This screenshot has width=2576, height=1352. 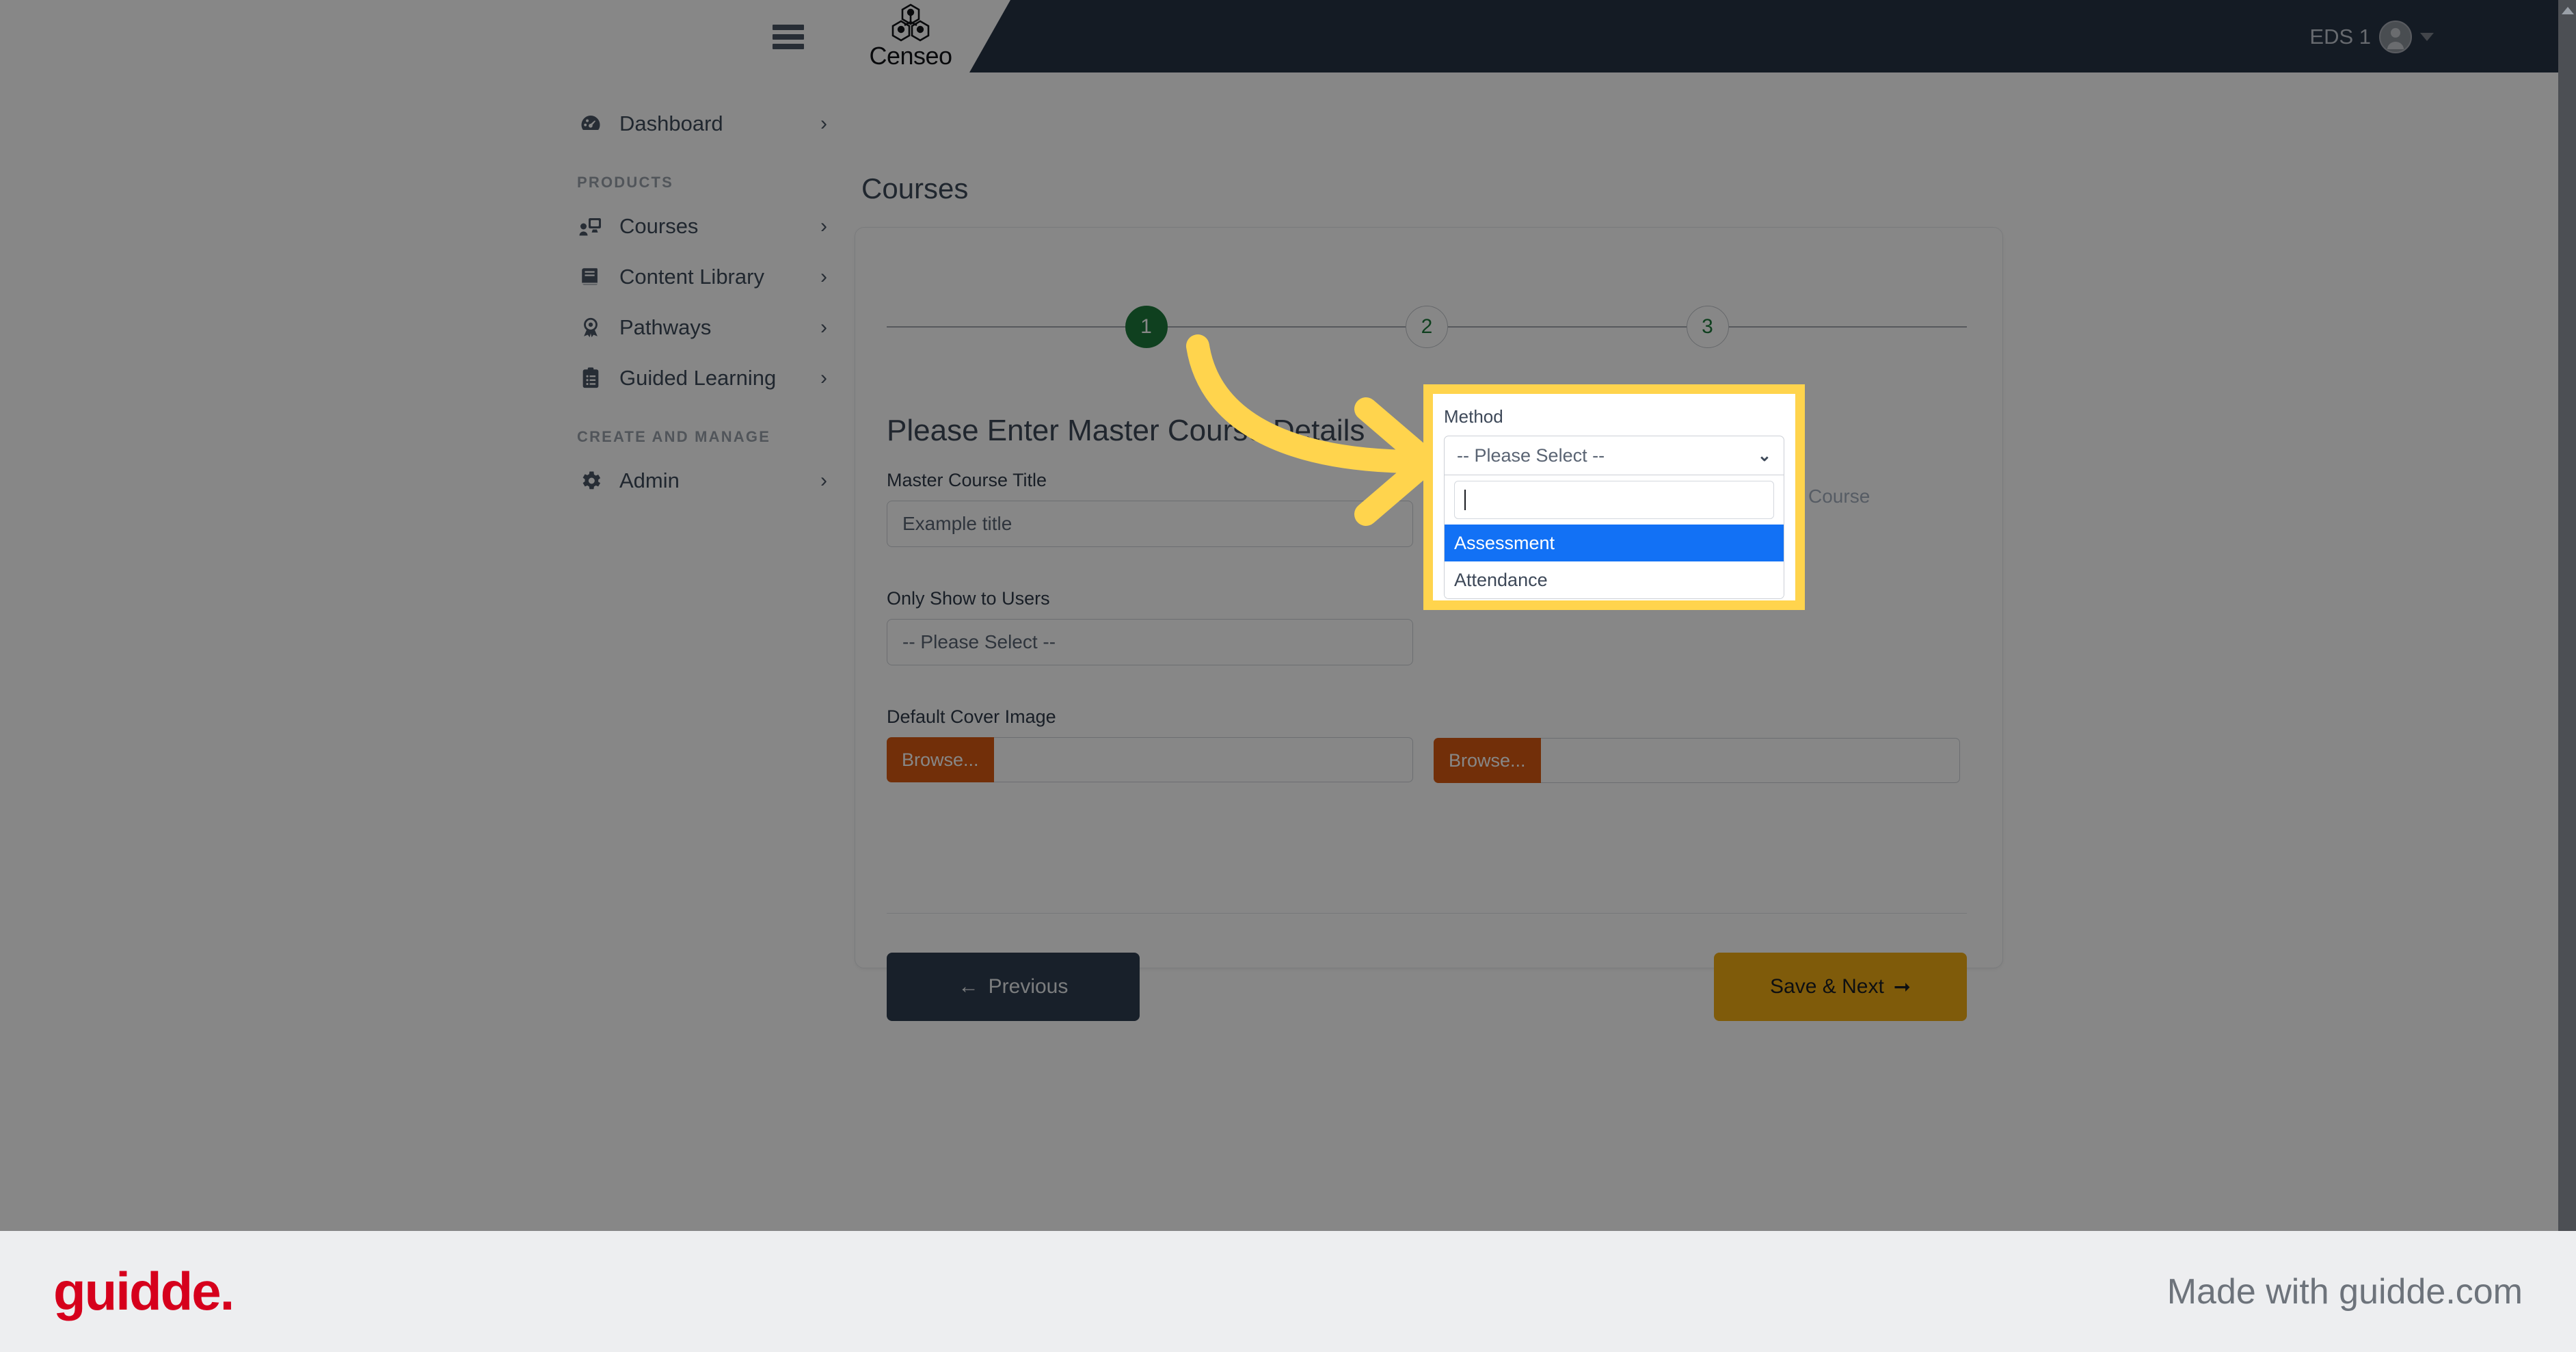 What do you see at coordinates (691, 277) in the screenshot?
I see `sidebar-item-label: Content Library` at bounding box center [691, 277].